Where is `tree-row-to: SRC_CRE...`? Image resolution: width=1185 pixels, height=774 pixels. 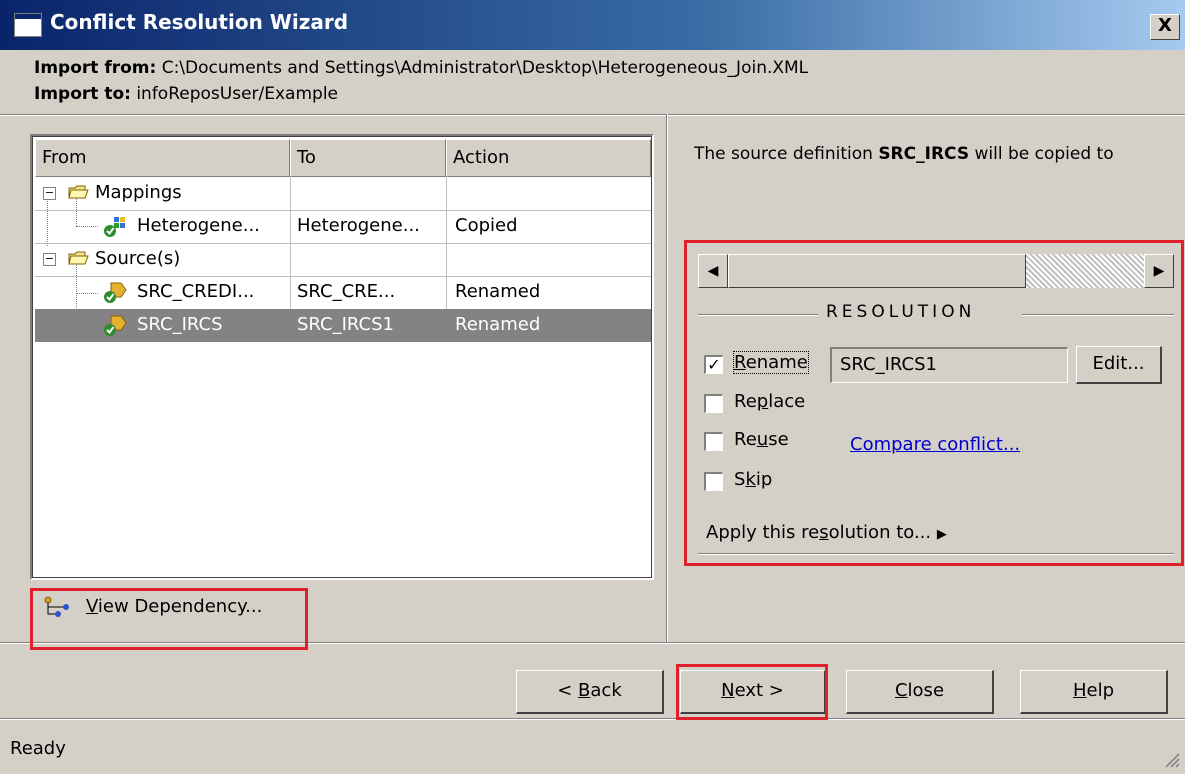 tree-row-to: SRC_CRE... is located at coordinates (346, 291).